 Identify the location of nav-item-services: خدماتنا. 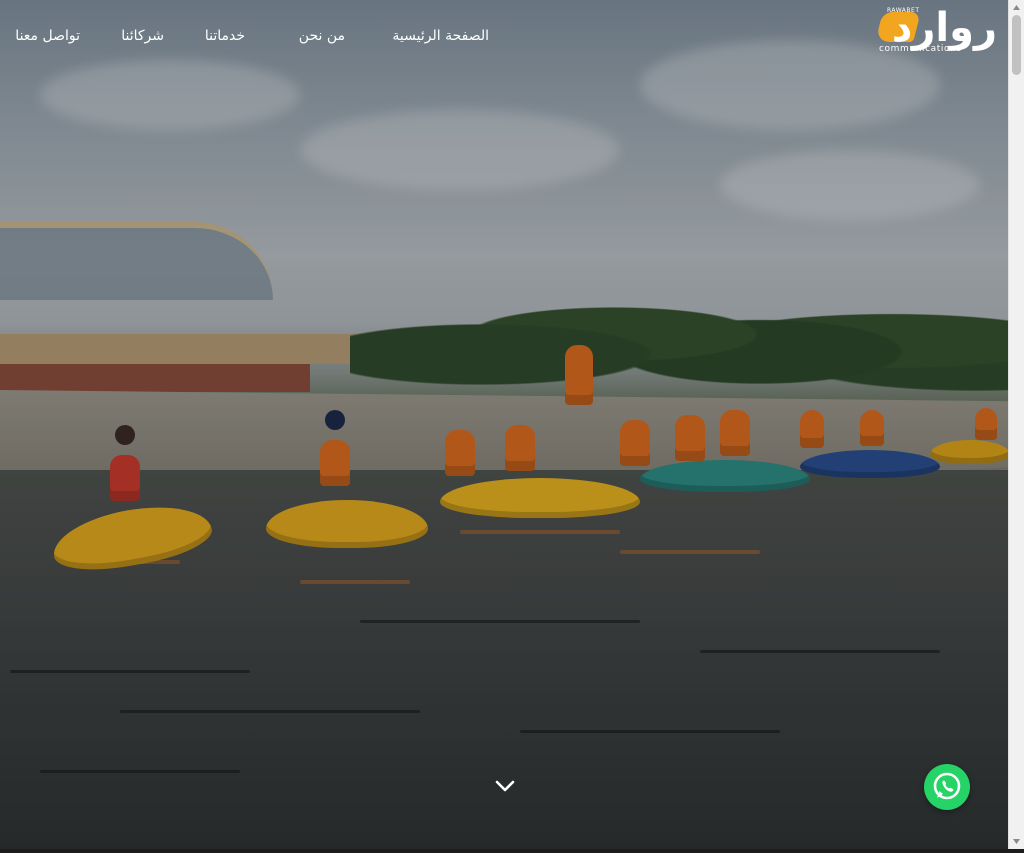
(225, 36).